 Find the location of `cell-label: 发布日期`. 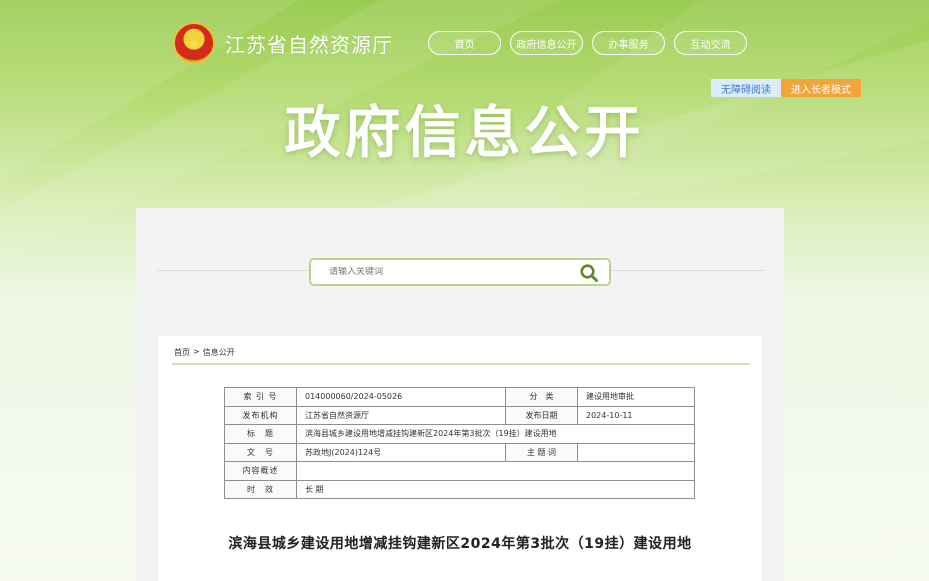

cell-label: 发布日期 is located at coordinates (541, 415).